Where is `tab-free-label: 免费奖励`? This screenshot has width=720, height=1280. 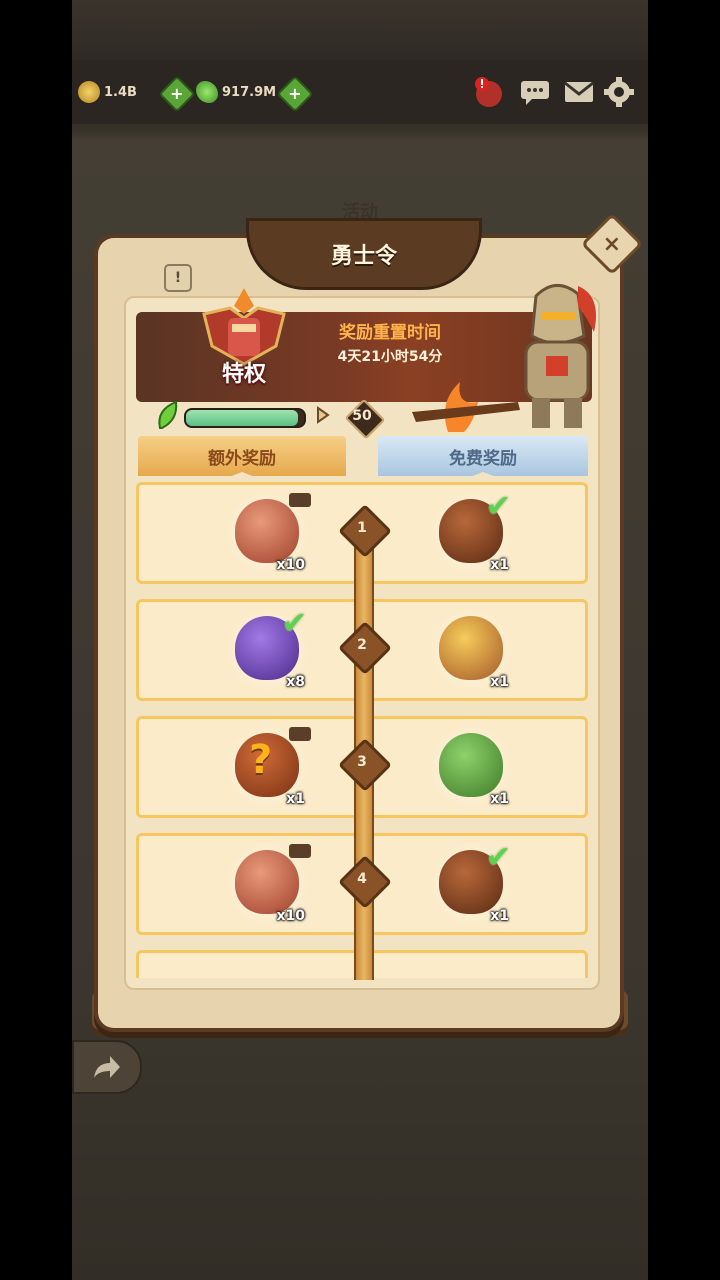 tab-free-label: 免费奖励 is located at coordinates (483, 458).